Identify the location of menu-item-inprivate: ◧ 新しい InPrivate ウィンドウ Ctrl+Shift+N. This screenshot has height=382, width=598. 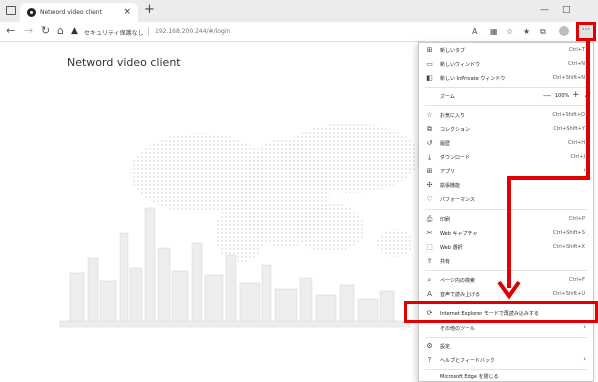
(506, 78).